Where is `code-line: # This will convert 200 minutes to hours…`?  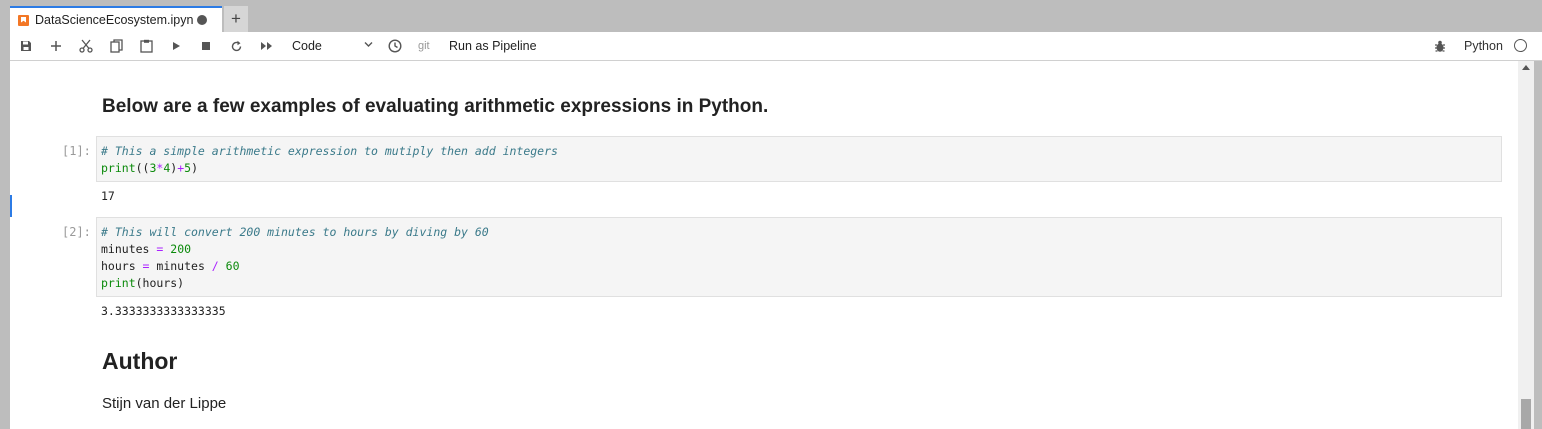 code-line: # This will convert 200 minutes to hours… is located at coordinates (799, 232).